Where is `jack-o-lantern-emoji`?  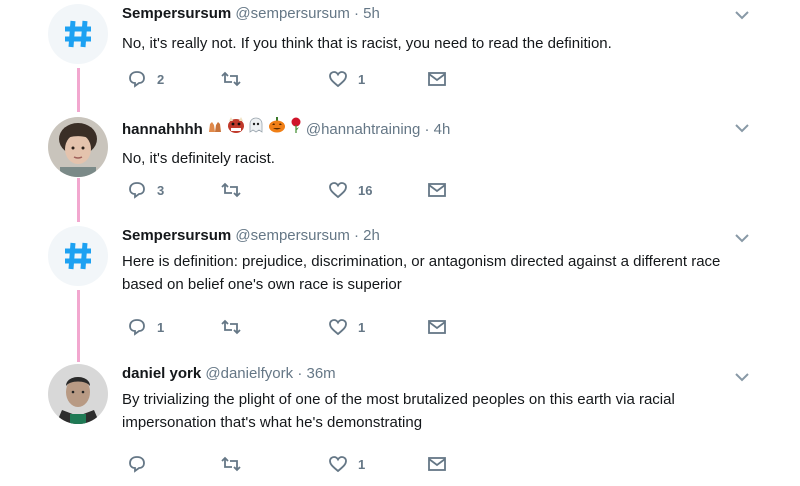 jack-o-lantern-emoji is located at coordinates (277, 128).